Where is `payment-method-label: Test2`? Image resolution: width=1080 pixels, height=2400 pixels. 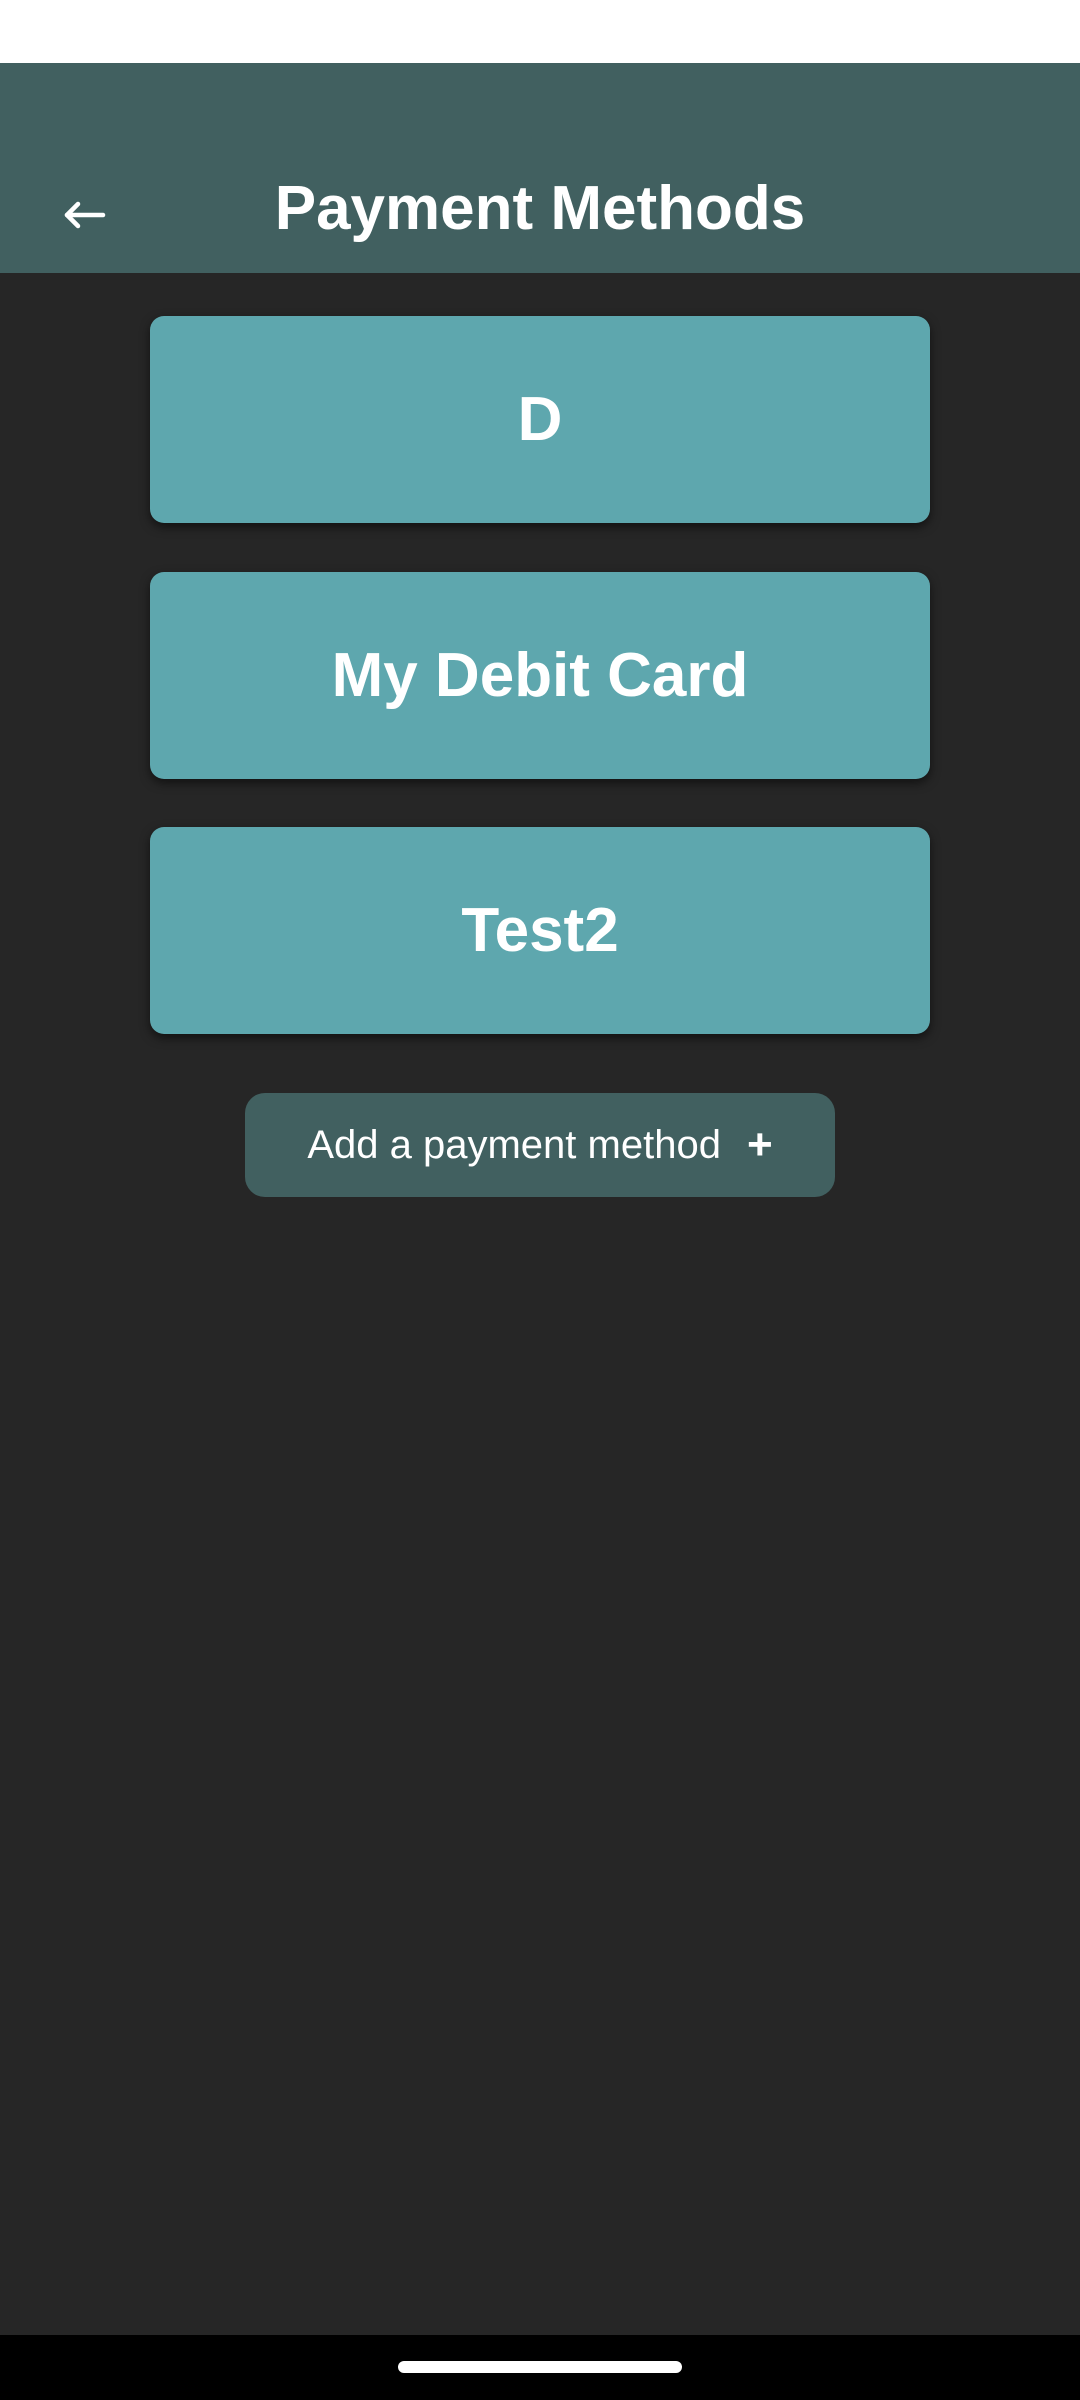
payment-method-label: Test2 is located at coordinates (540, 930).